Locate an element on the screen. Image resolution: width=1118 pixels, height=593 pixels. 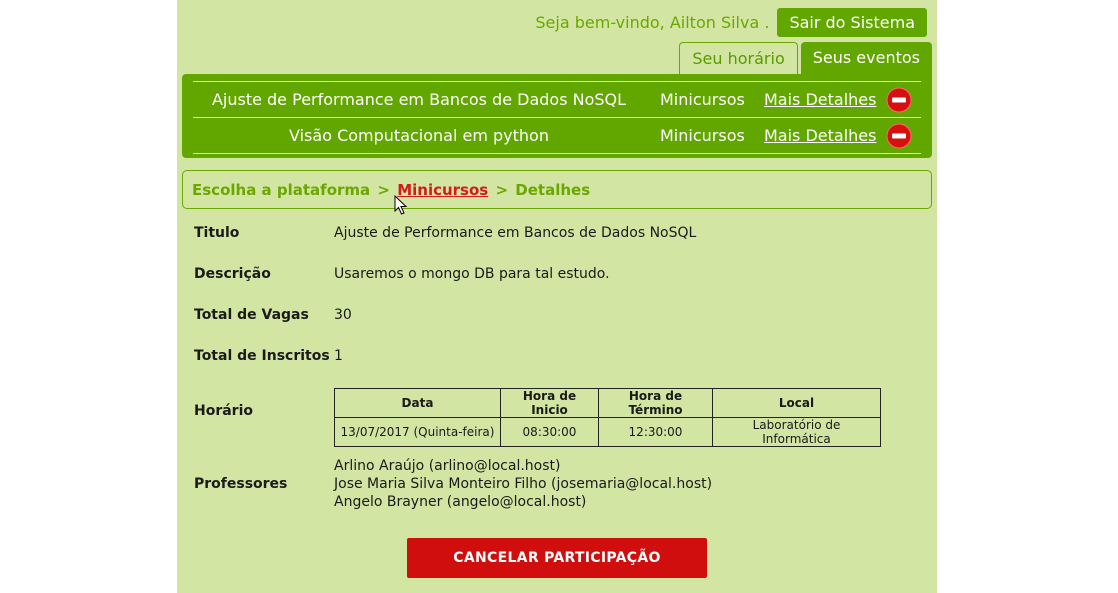
descricao-value: Usaremos o mongo DB para tal estudo. is located at coordinates (472, 274).